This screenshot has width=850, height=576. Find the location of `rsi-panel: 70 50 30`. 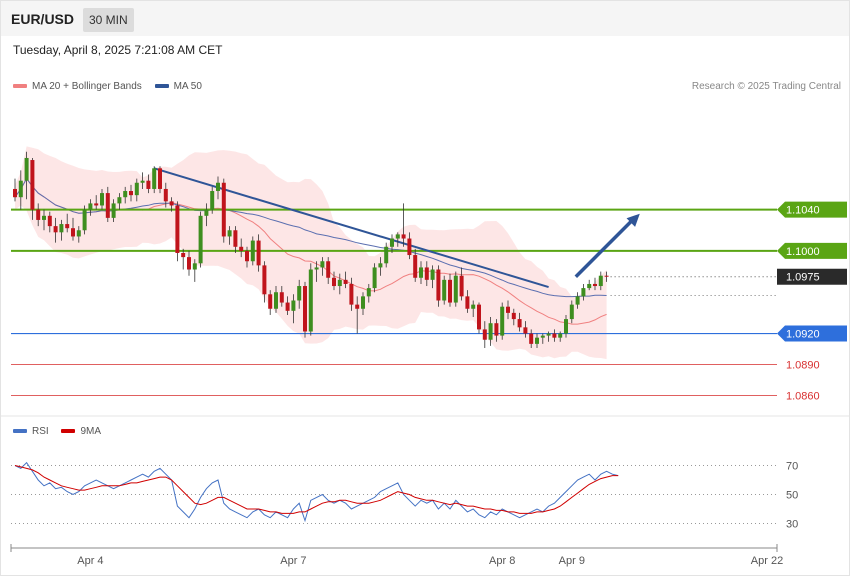

rsi-panel: 70 50 30 is located at coordinates (404, 496).